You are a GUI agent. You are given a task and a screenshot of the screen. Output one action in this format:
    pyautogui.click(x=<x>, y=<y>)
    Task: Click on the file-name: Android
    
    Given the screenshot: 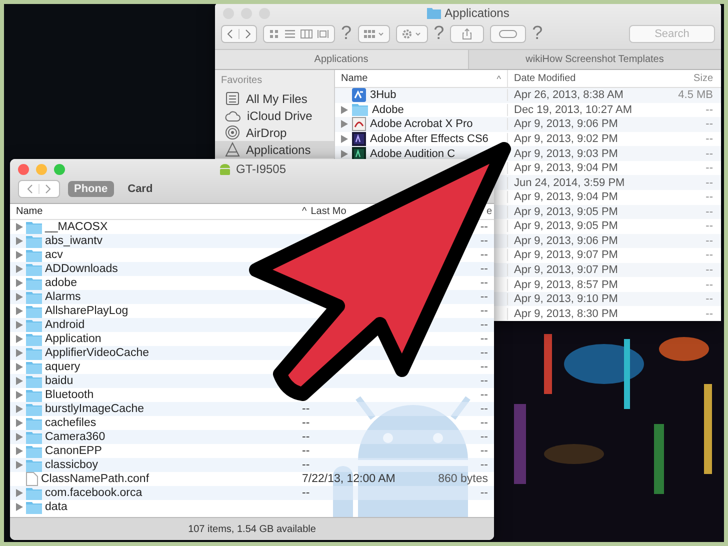 What is the action you would take?
    pyautogui.click(x=65, y=325)
    